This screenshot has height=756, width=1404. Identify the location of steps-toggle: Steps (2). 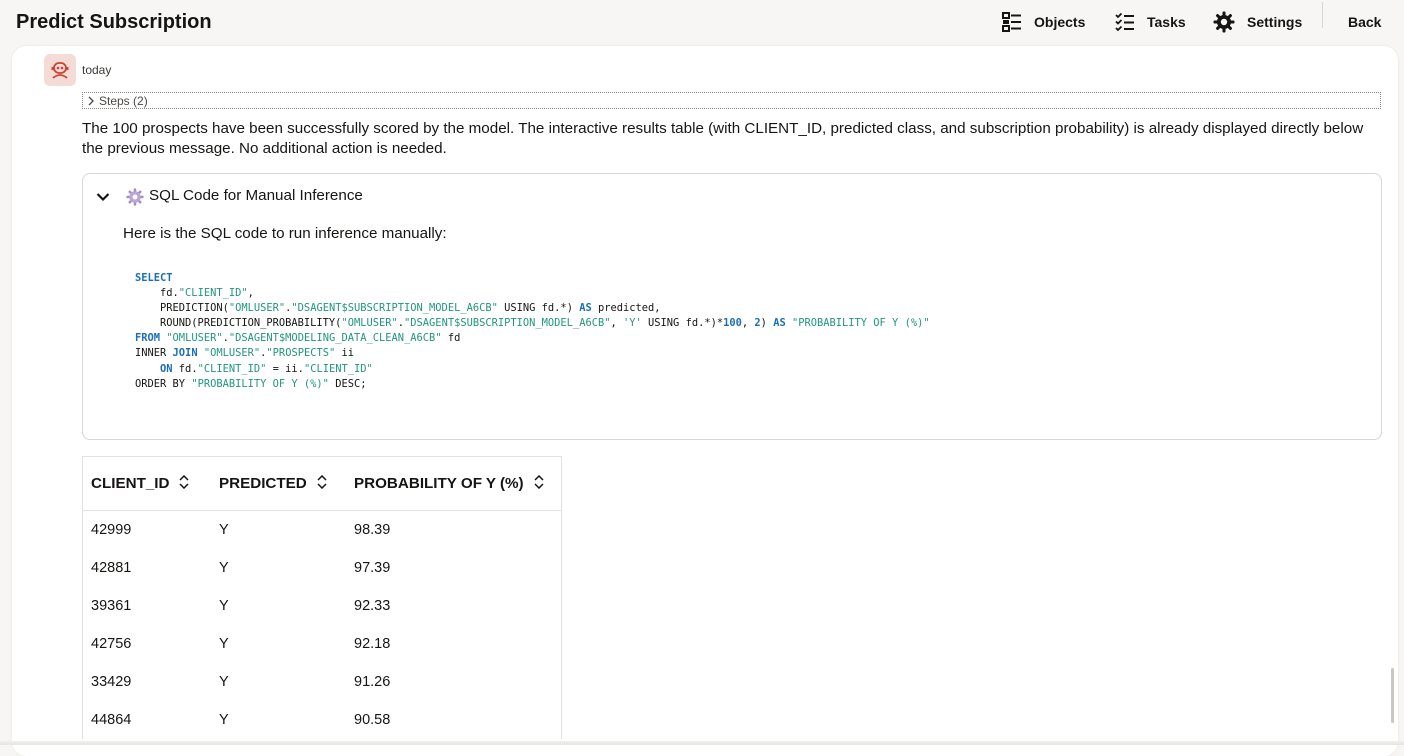
(731, 100).